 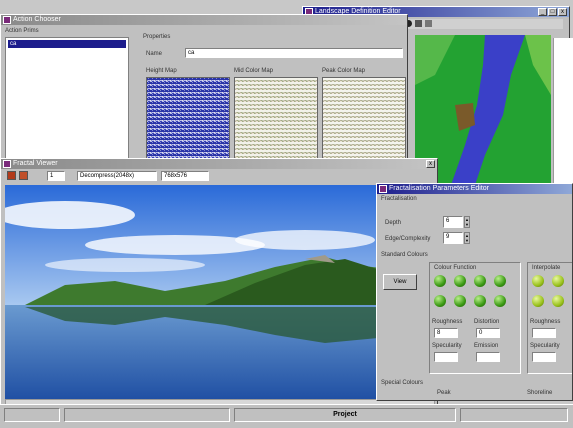 I want to click on caption-box, so click(x=563, y=119).